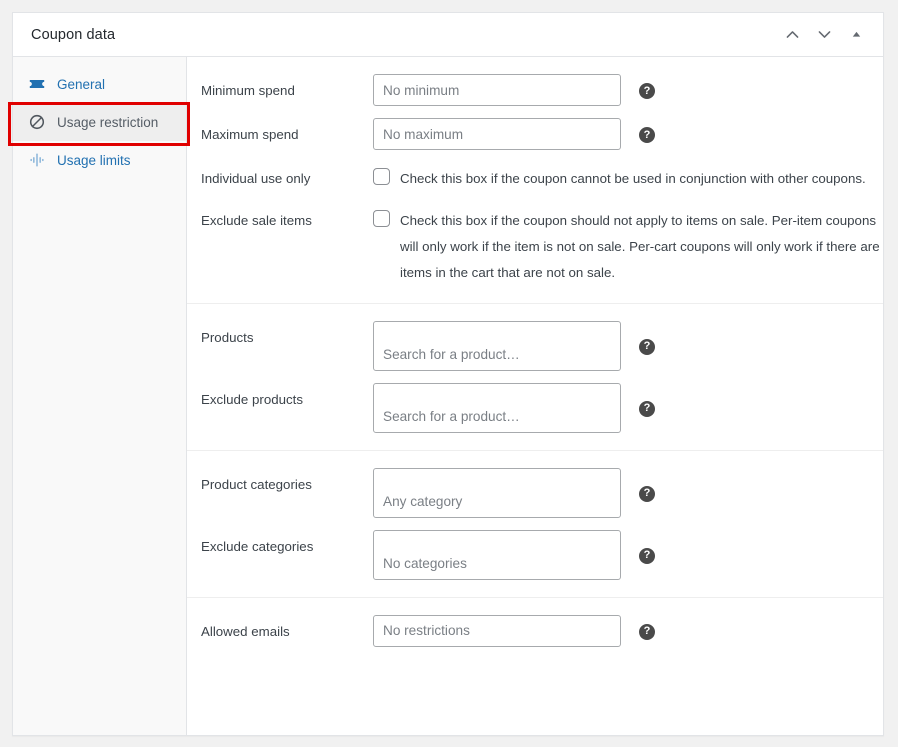 This screenshot has height=747, width=898. I want to click on toggle-panel-button, so click(856, 35).